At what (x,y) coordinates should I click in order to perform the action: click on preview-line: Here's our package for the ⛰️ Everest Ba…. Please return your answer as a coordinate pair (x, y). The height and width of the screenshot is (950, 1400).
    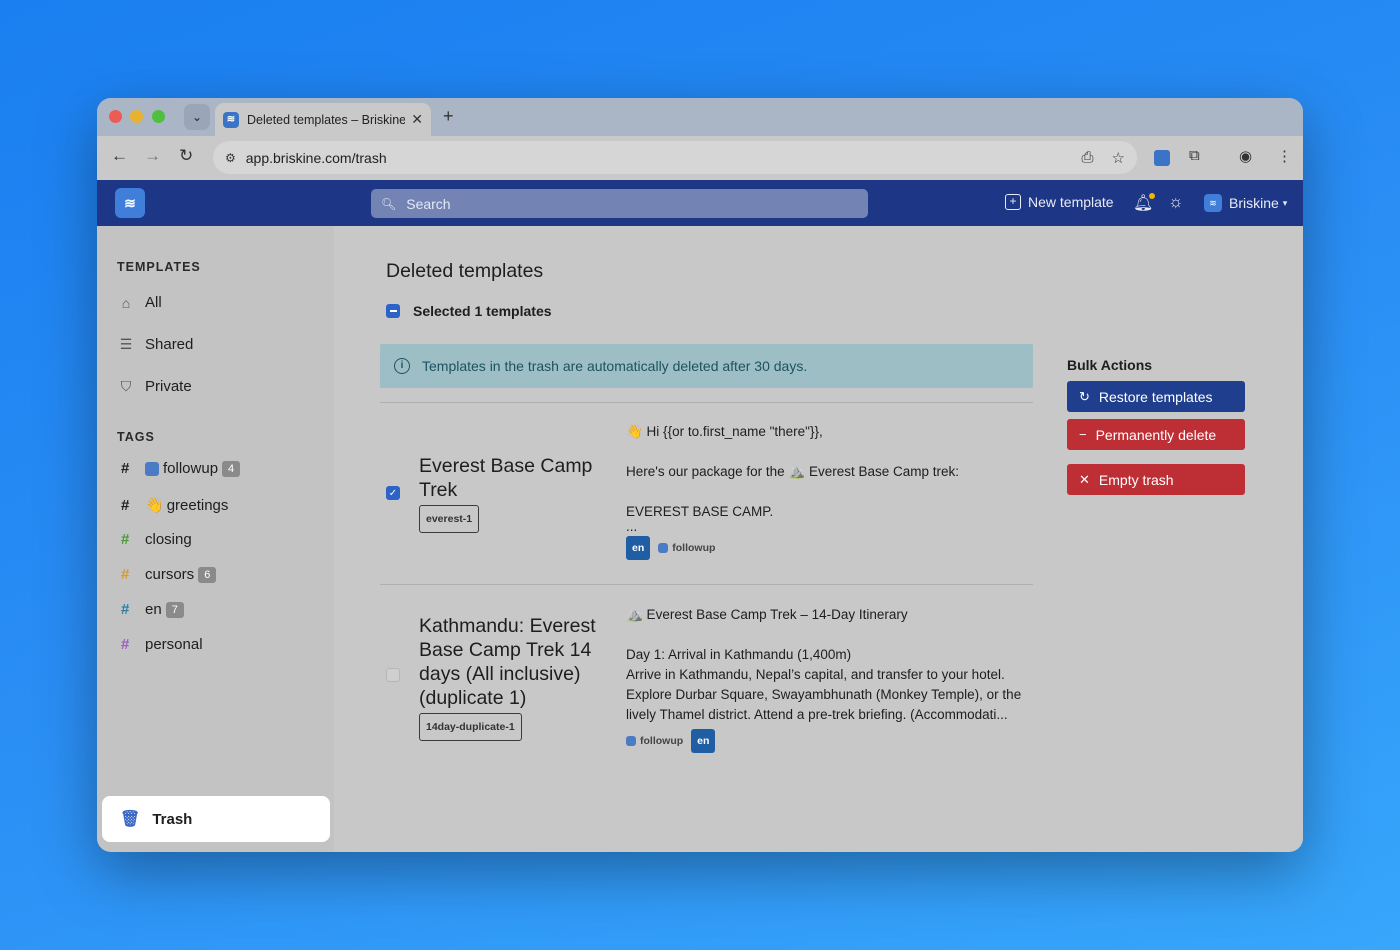
    Looking at the image, I should click on (793, 471).